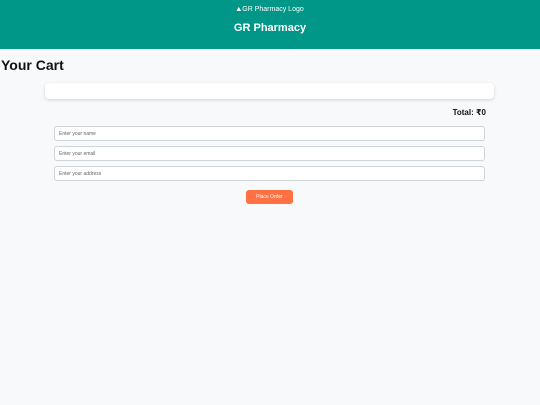 Image resolution: width=540 pixels, height=405 pixels. I want to click on cart-heading: Your Cart, so click(32, 65).